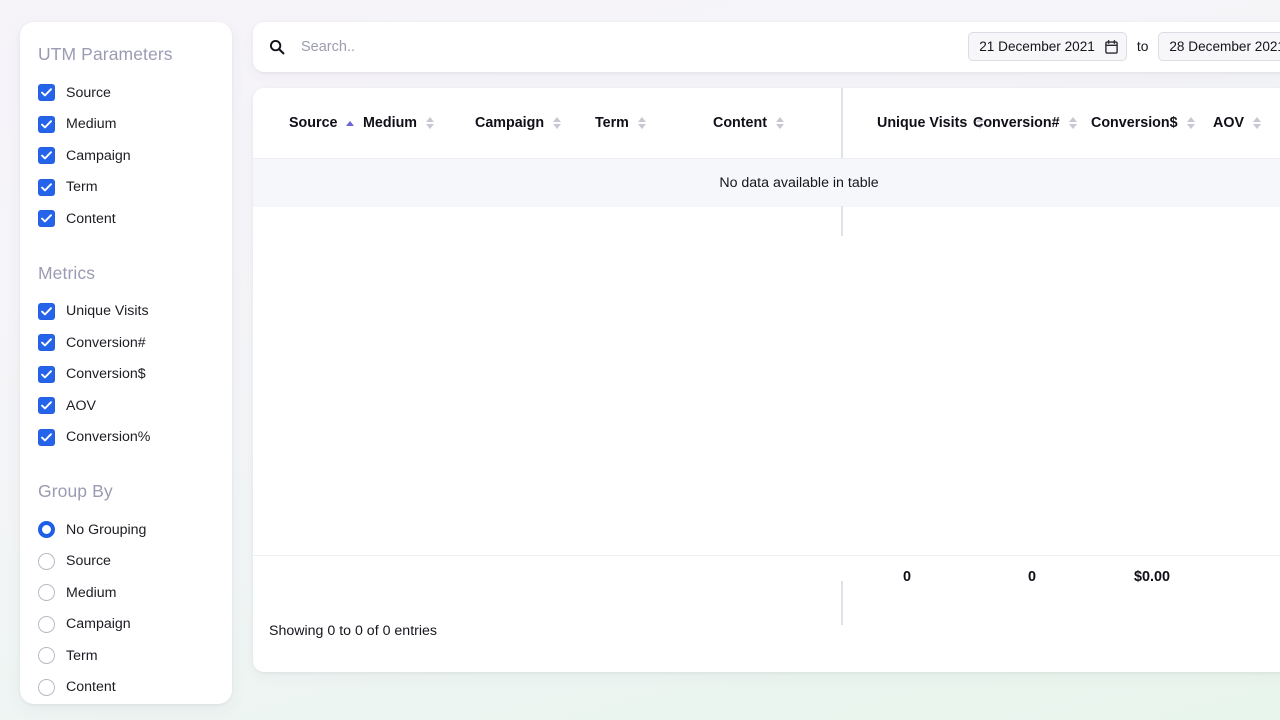  I want to click on radio-label: Content, so click(91, 687).